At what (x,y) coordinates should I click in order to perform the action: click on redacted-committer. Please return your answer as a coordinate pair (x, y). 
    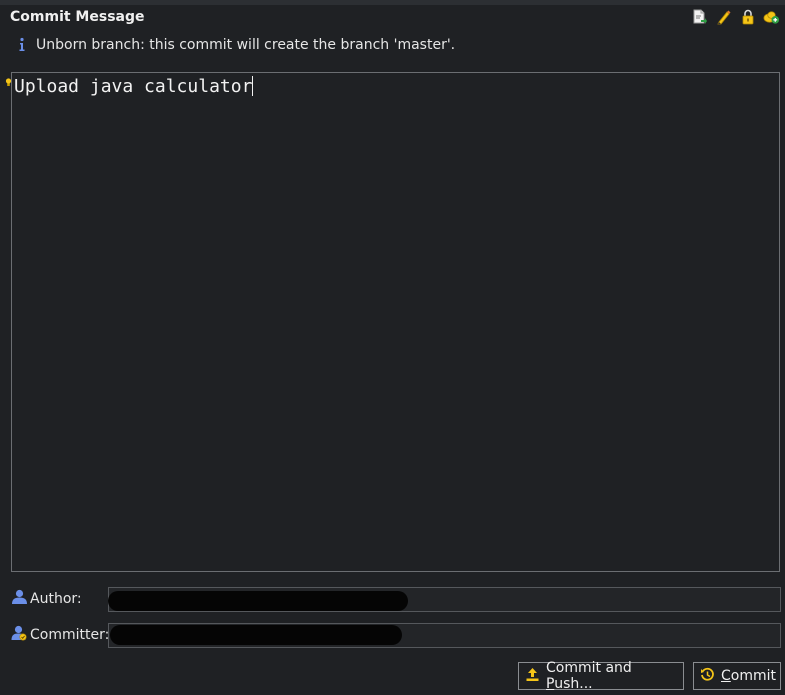
    Looking at the image, I should click on (256, 635).